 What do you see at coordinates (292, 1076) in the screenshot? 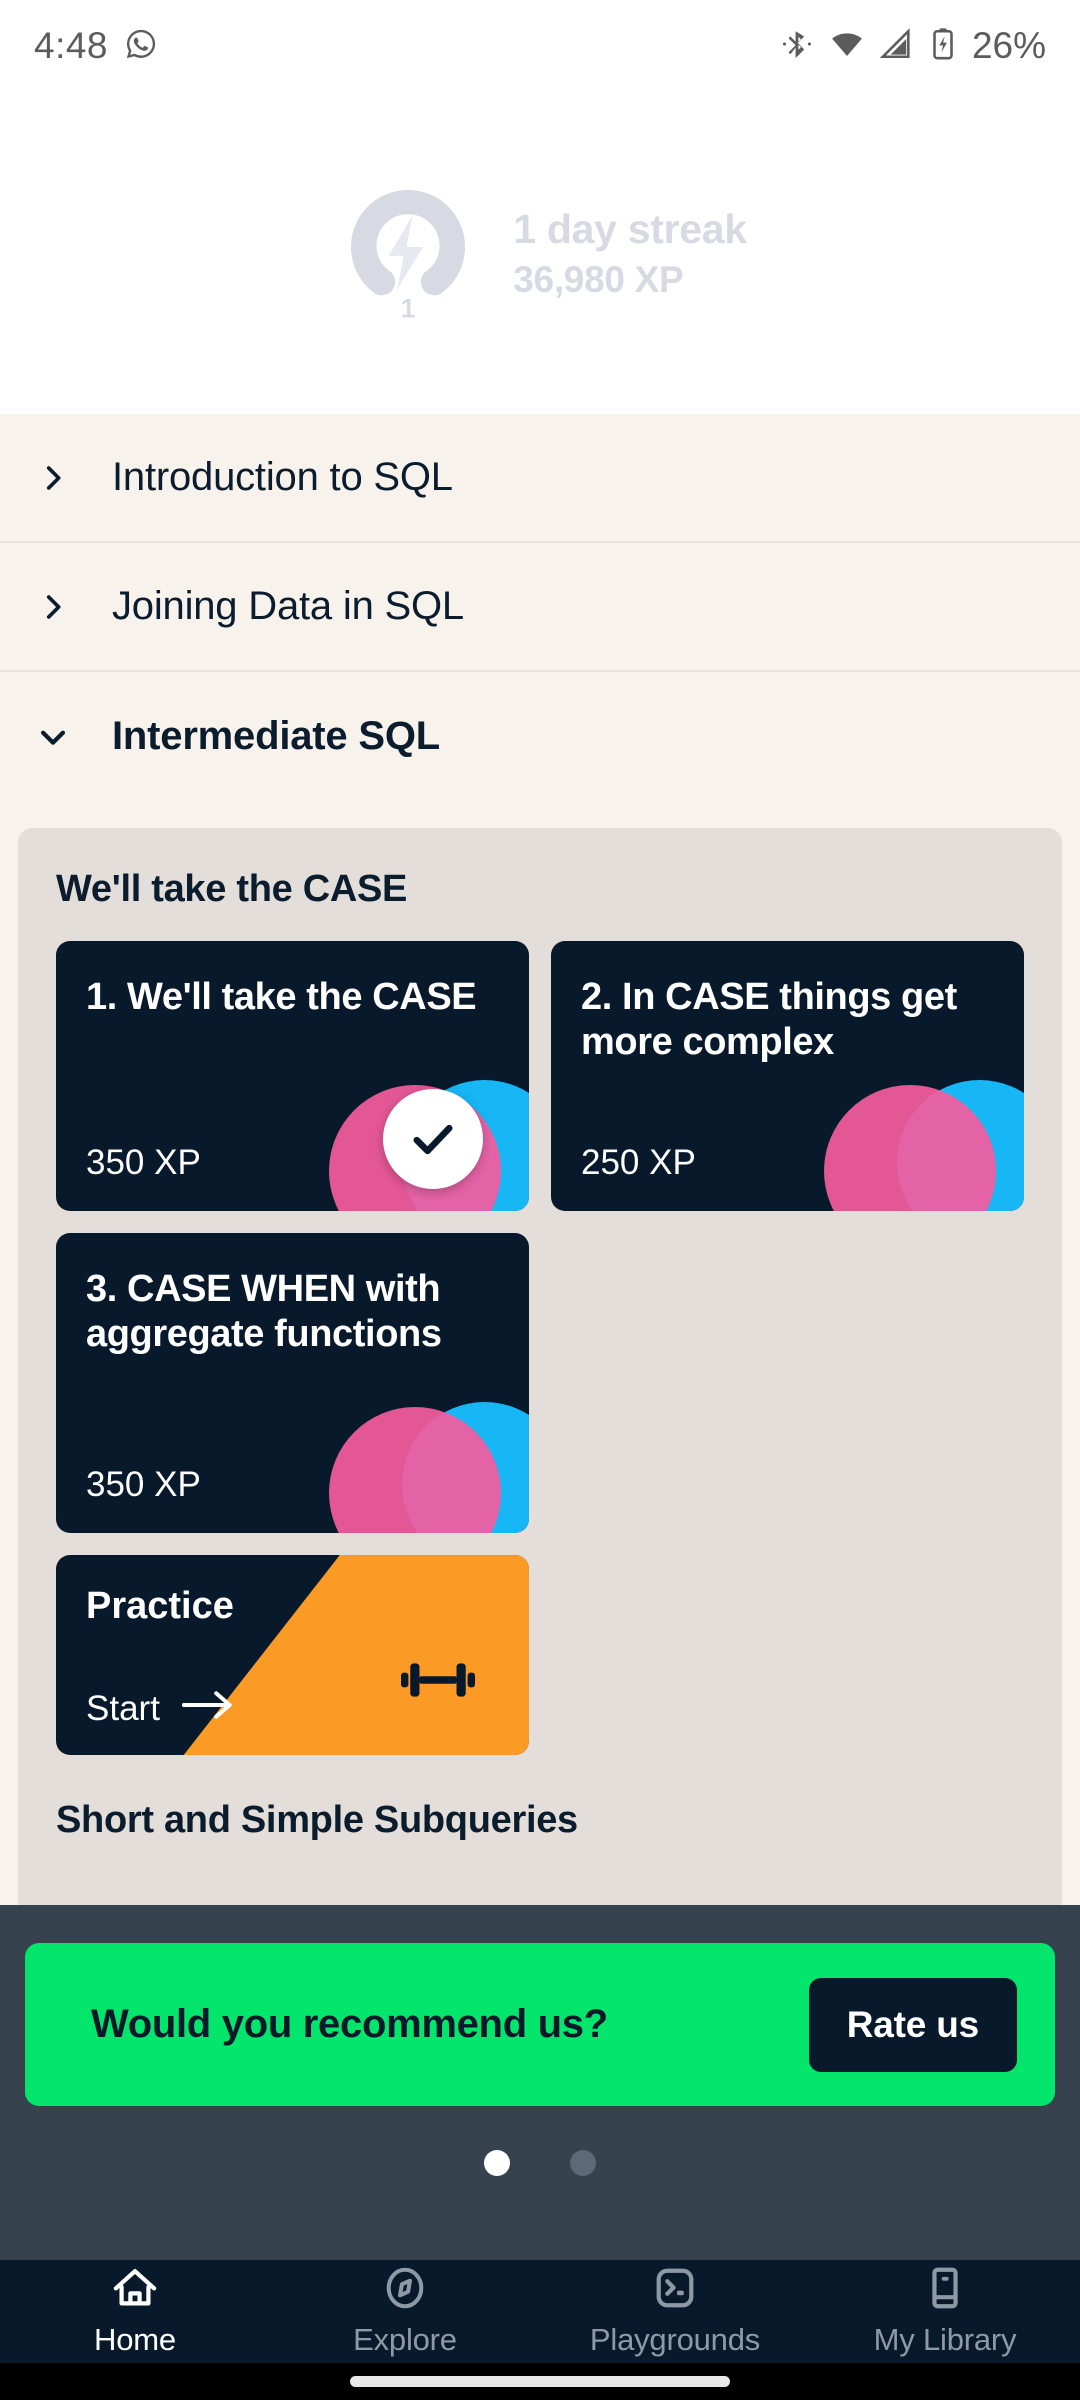
I see `lesson-card: 1. We'll take the CASE 350 XP` at bounding box center [292, 1076].